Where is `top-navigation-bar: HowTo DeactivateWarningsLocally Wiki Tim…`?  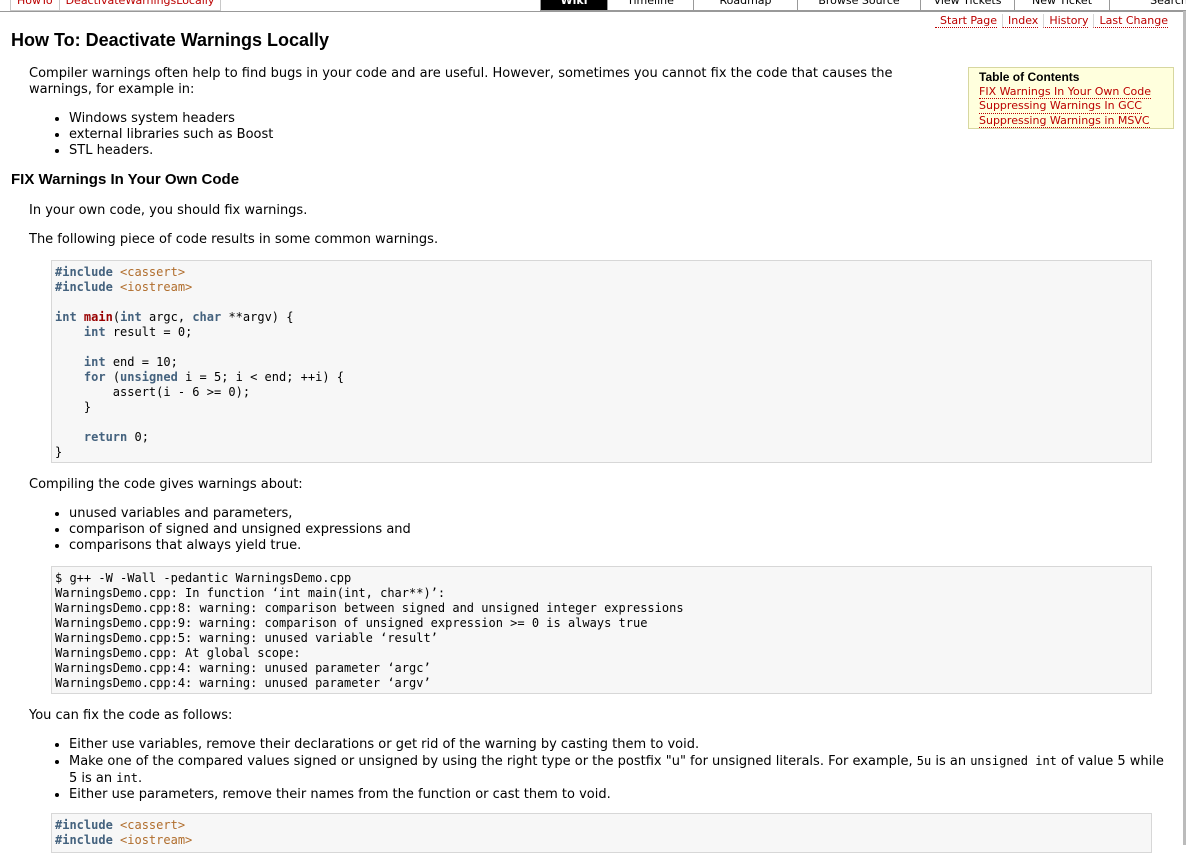 top-navigation-bar: HowTo DeactivateWarningsLocally Wiki Tim… is located at coordinates (593, 5).